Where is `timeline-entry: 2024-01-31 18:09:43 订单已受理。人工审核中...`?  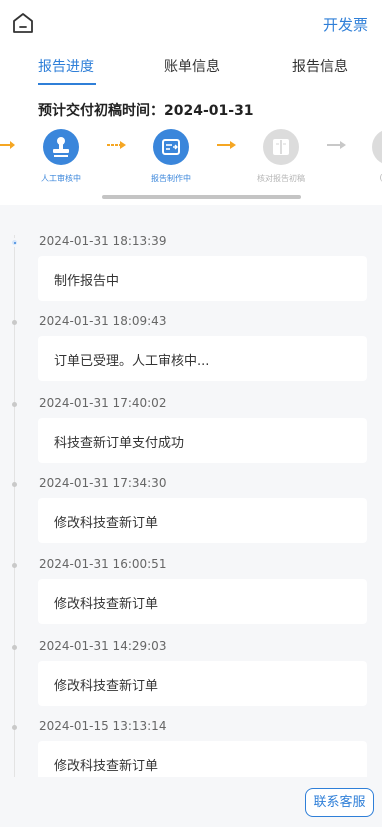
timeline-entry: 2024-01-31 18:09:43 订单已受理。人工审核中... is located at coordinates (191, 351).